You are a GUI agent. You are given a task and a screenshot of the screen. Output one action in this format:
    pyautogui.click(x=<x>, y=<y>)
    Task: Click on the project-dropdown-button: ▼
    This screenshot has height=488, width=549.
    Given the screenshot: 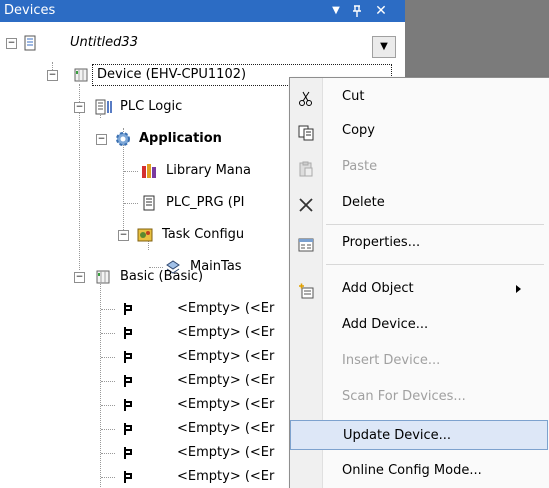 What is the action you would take?
    pyautogui.click(x=384, y=47)
    